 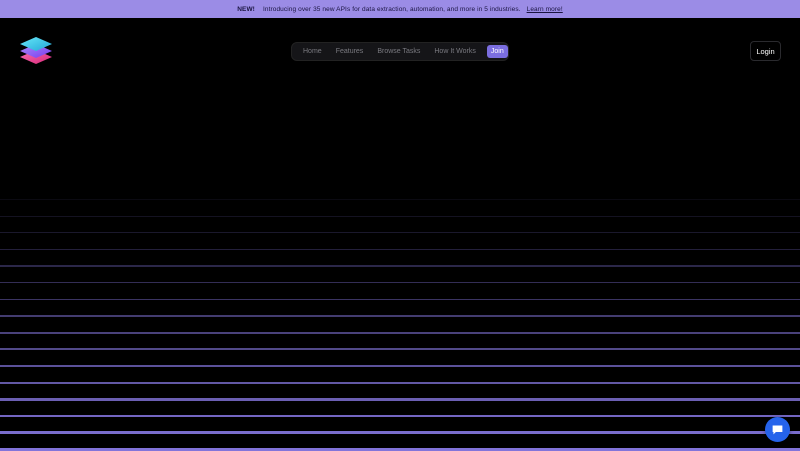 I want to click on stacked-layers-logo-icon, so click(x=36, y=51).